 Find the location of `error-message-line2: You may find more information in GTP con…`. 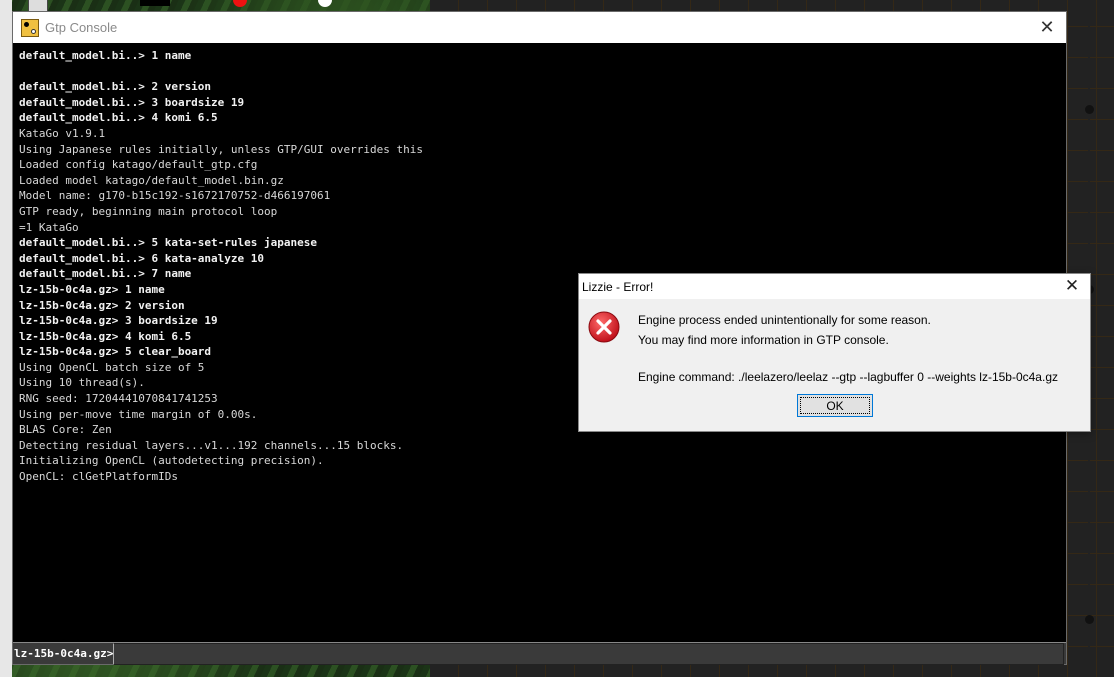

error-message-line2: You may find more information in GTP con… is located at coordinates (763, 340).